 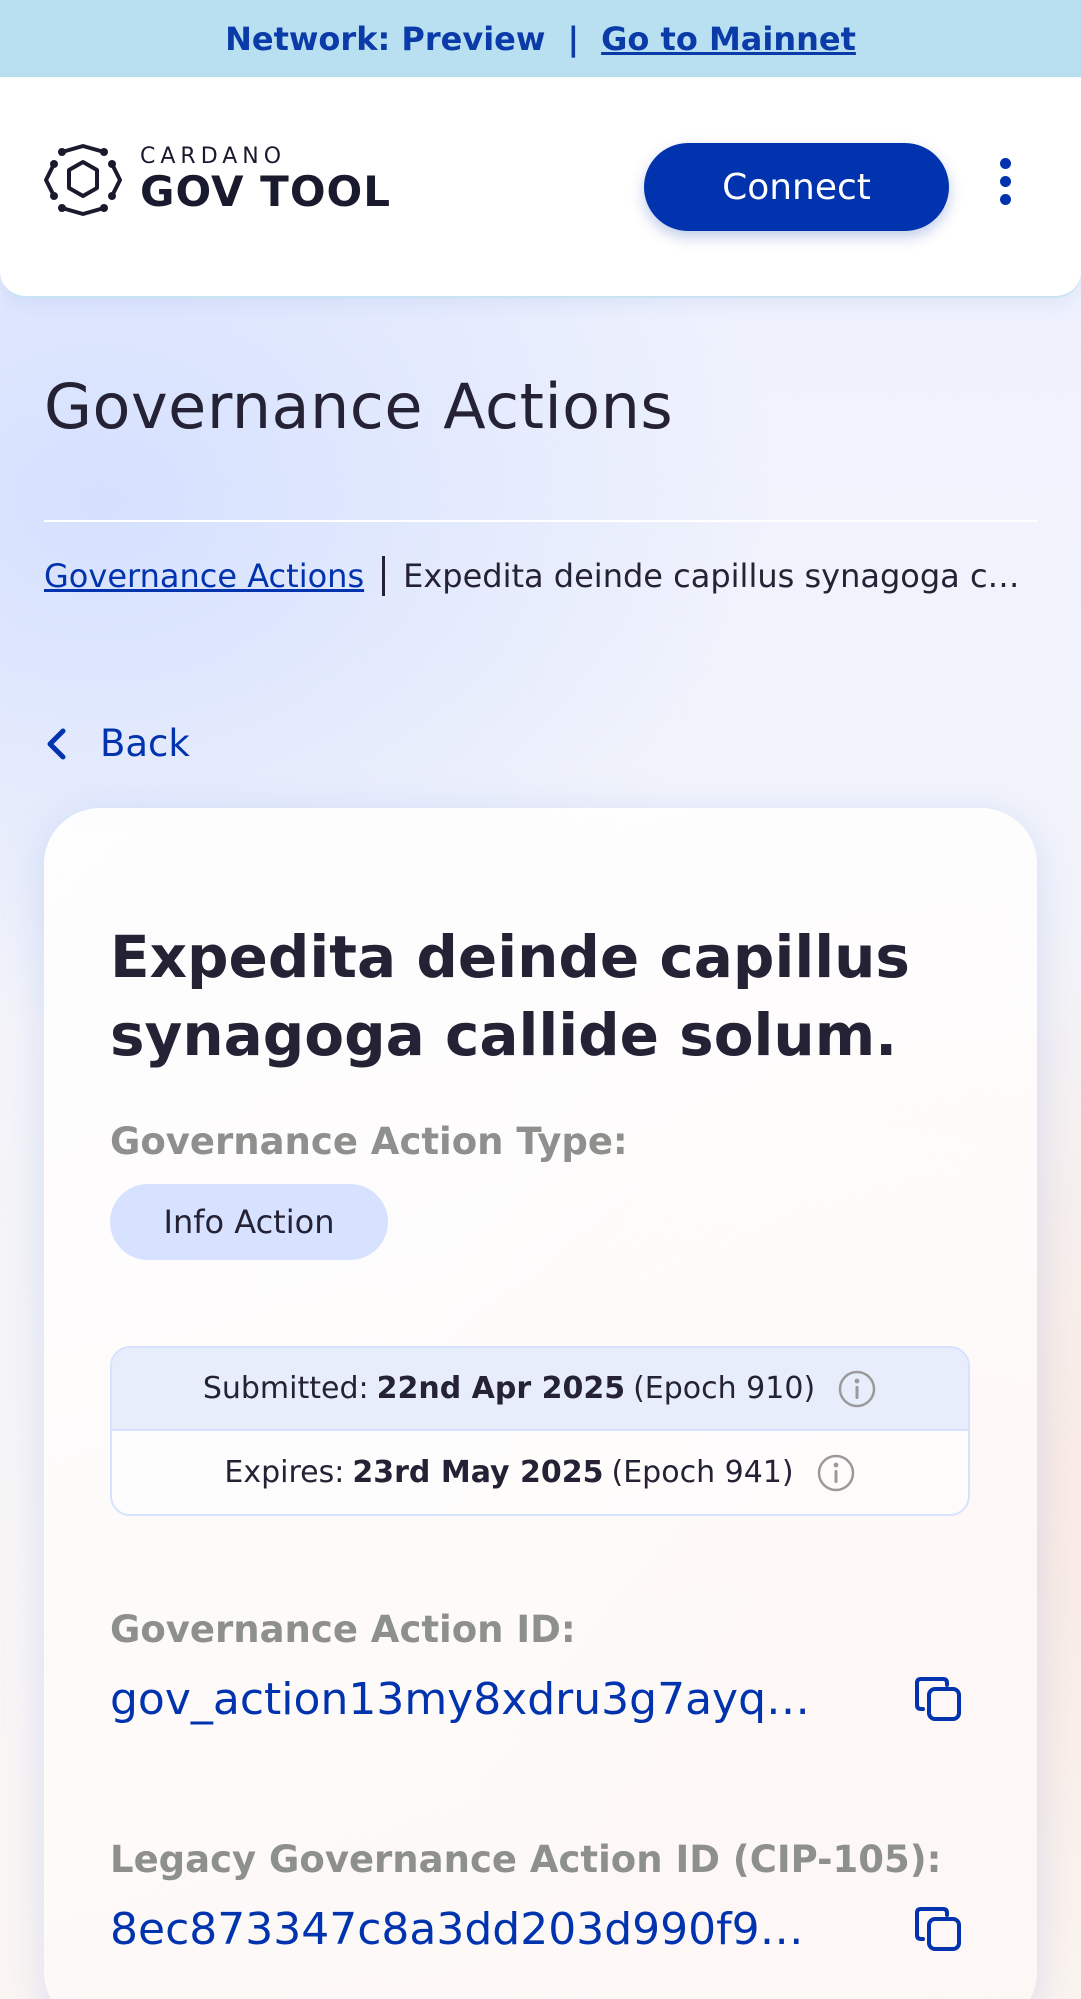 What do you see at coordinates (1005, 186) in the screenshot?
I see `more-vertical-icon` at bounding box center [1005, 186].